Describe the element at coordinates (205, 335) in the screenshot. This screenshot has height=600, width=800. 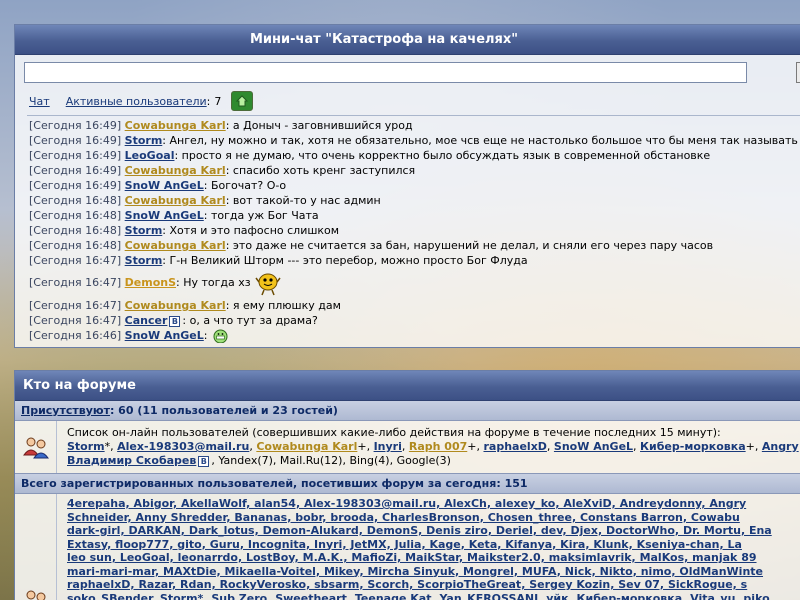
I see `message-text: :` at that location.